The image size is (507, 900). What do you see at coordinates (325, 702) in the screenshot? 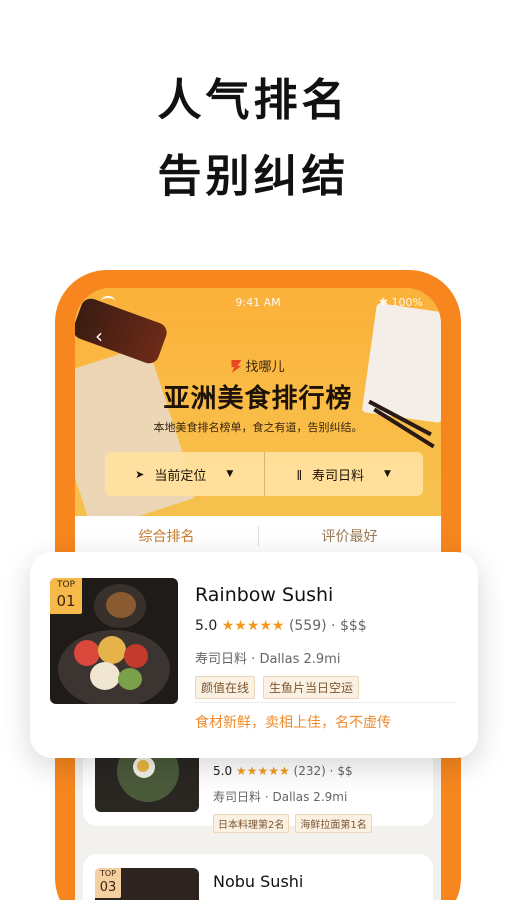
I see `divider` at bounding box center [325, 702].